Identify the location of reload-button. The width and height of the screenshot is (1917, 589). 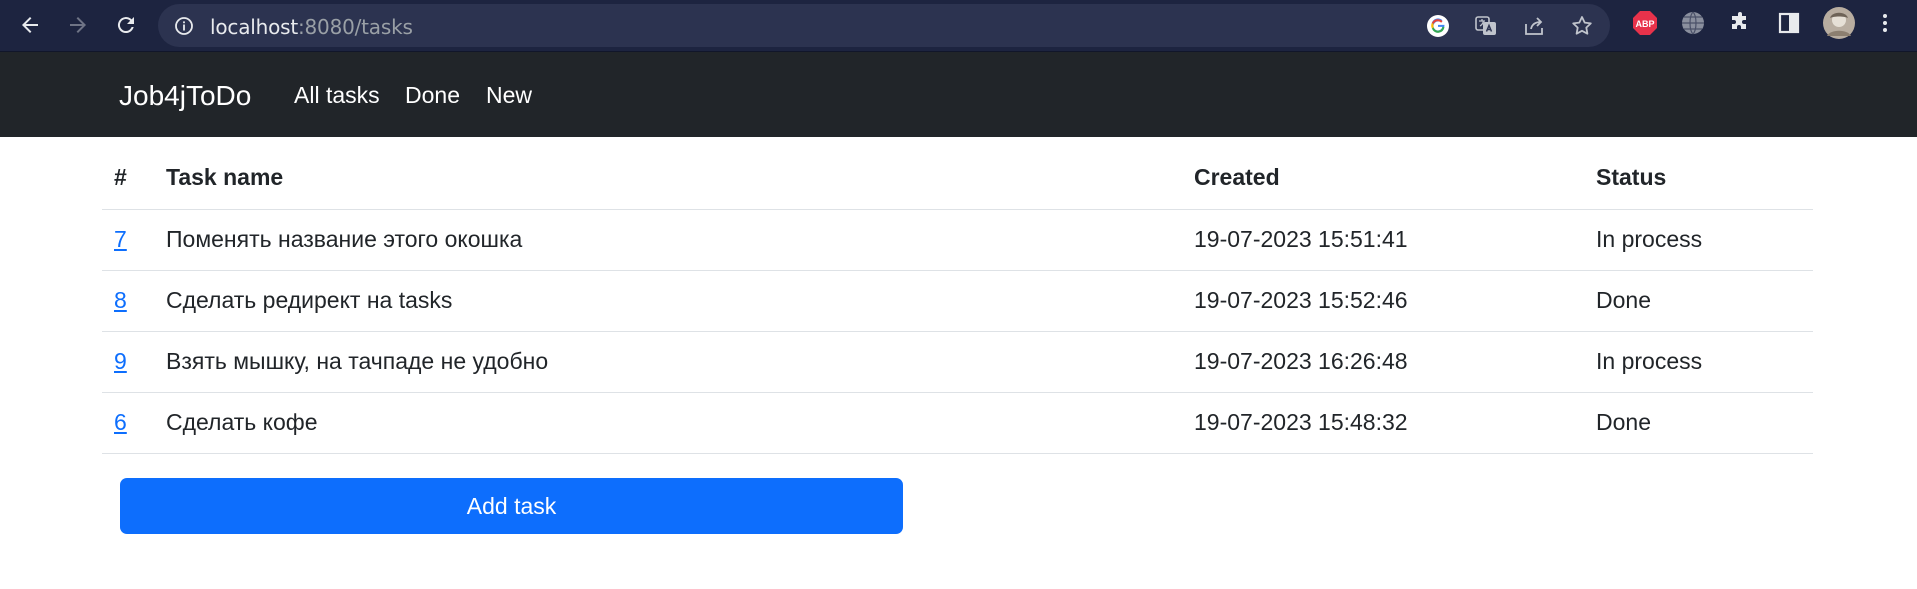
(126, 25).